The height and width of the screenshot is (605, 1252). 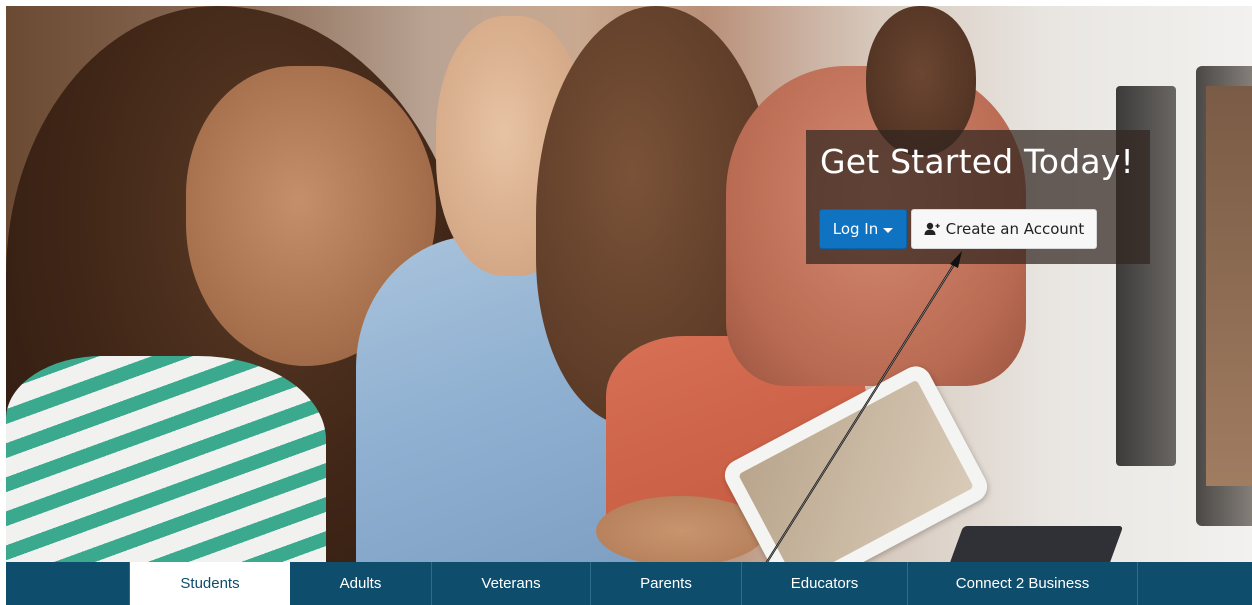 I want to click on tab-veterans: Veterans, so click(x=511, y=583).